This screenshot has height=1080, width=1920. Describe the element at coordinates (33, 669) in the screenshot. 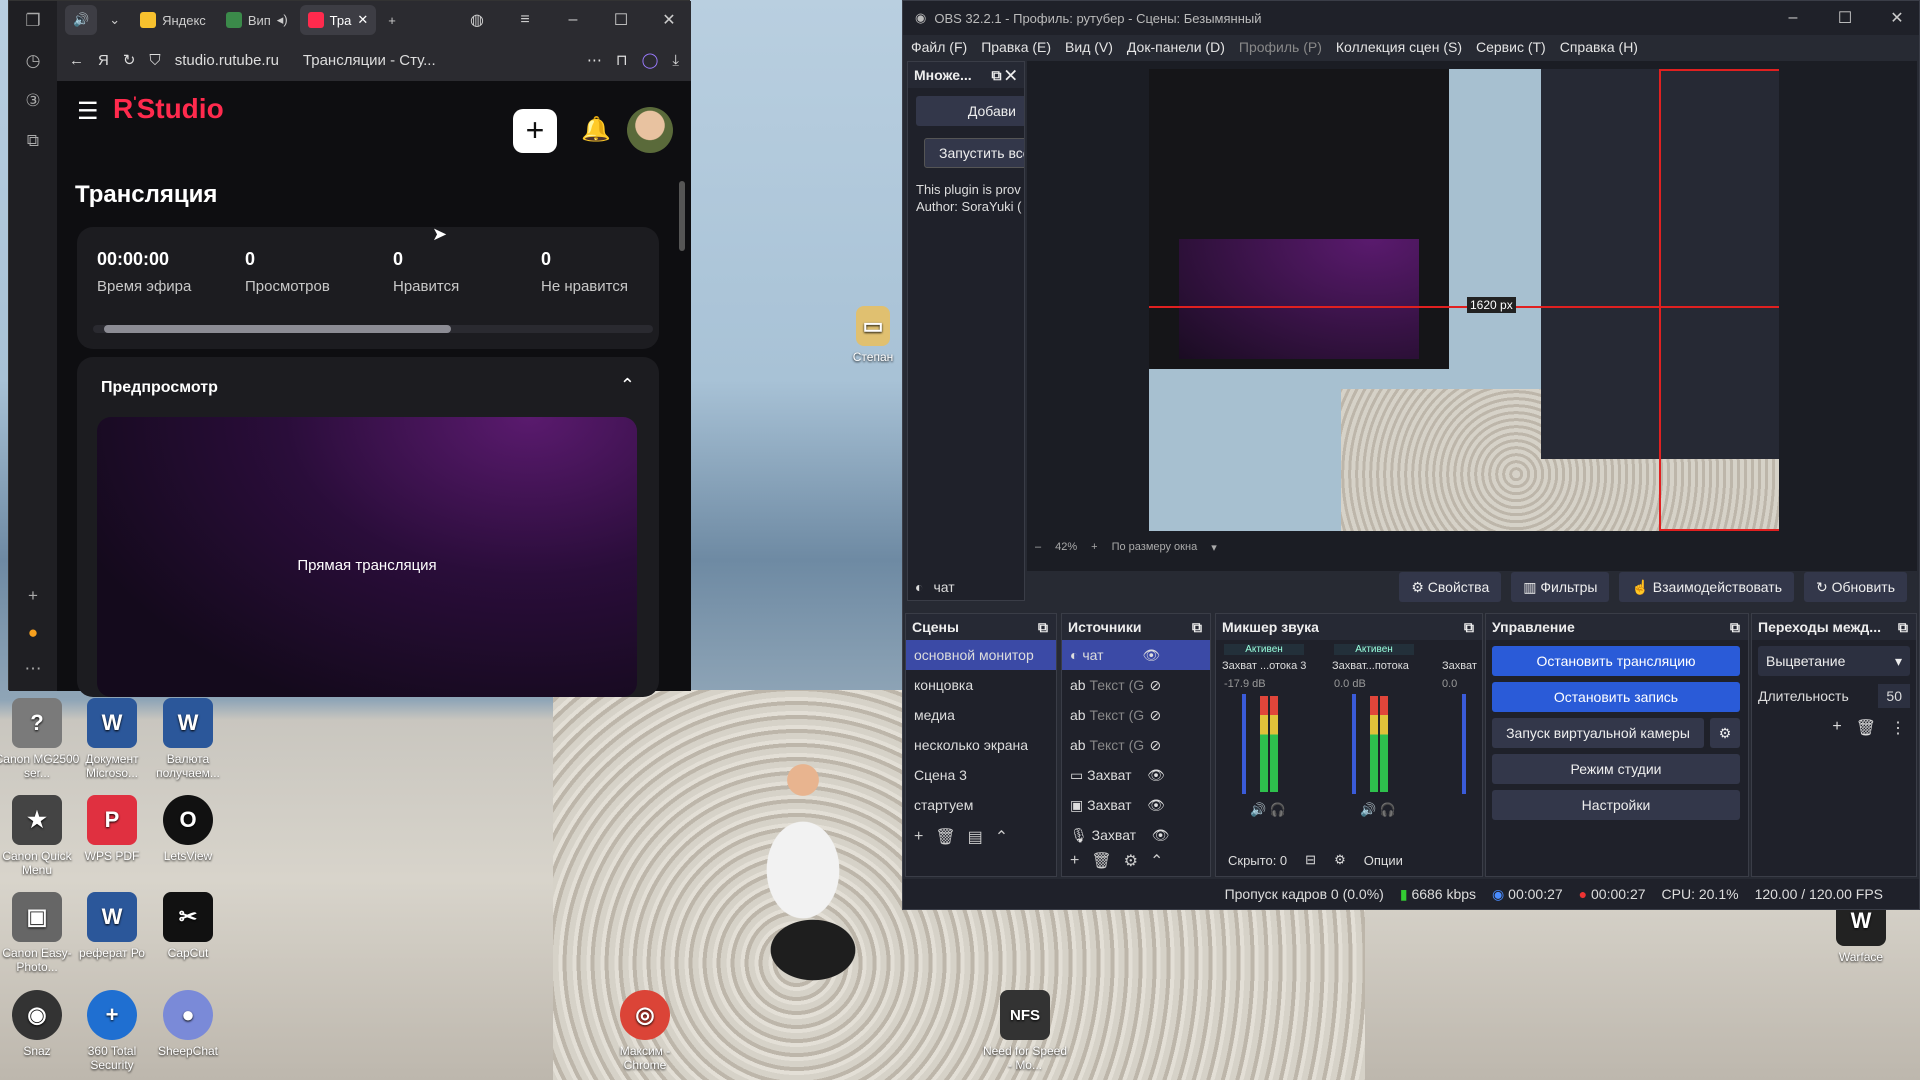

I see `more-icon: ⋯` at that location.